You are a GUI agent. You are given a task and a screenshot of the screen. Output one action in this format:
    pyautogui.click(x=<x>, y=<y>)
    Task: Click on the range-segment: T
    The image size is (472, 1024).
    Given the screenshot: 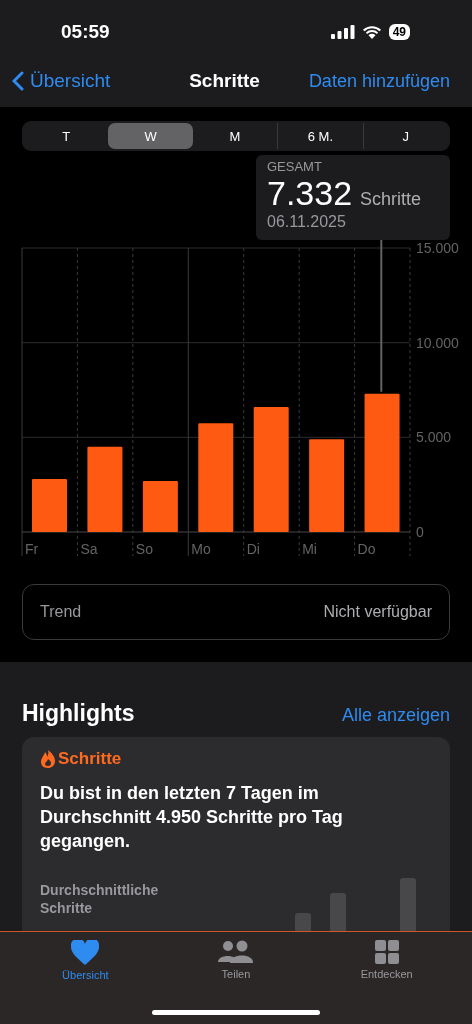 What is the action you would take?
    pyautogui.click(x=66, y=136)
    